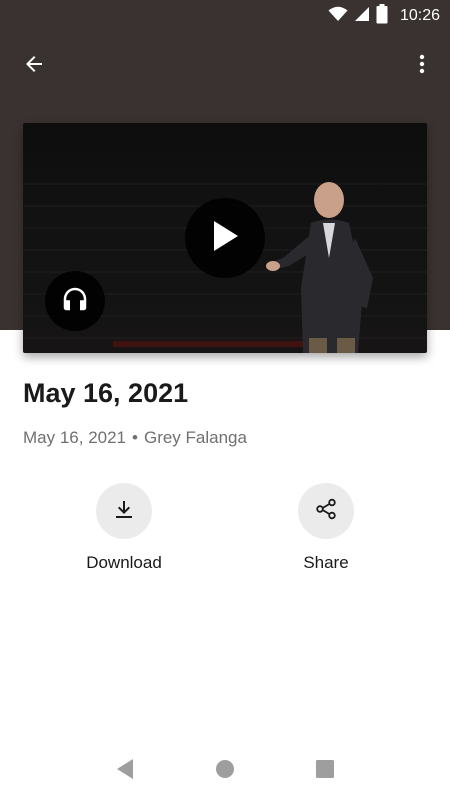  Describe the element at coordinates (319, 267) in the screenshot. I see `video-thumbnail-speaker` at that location.